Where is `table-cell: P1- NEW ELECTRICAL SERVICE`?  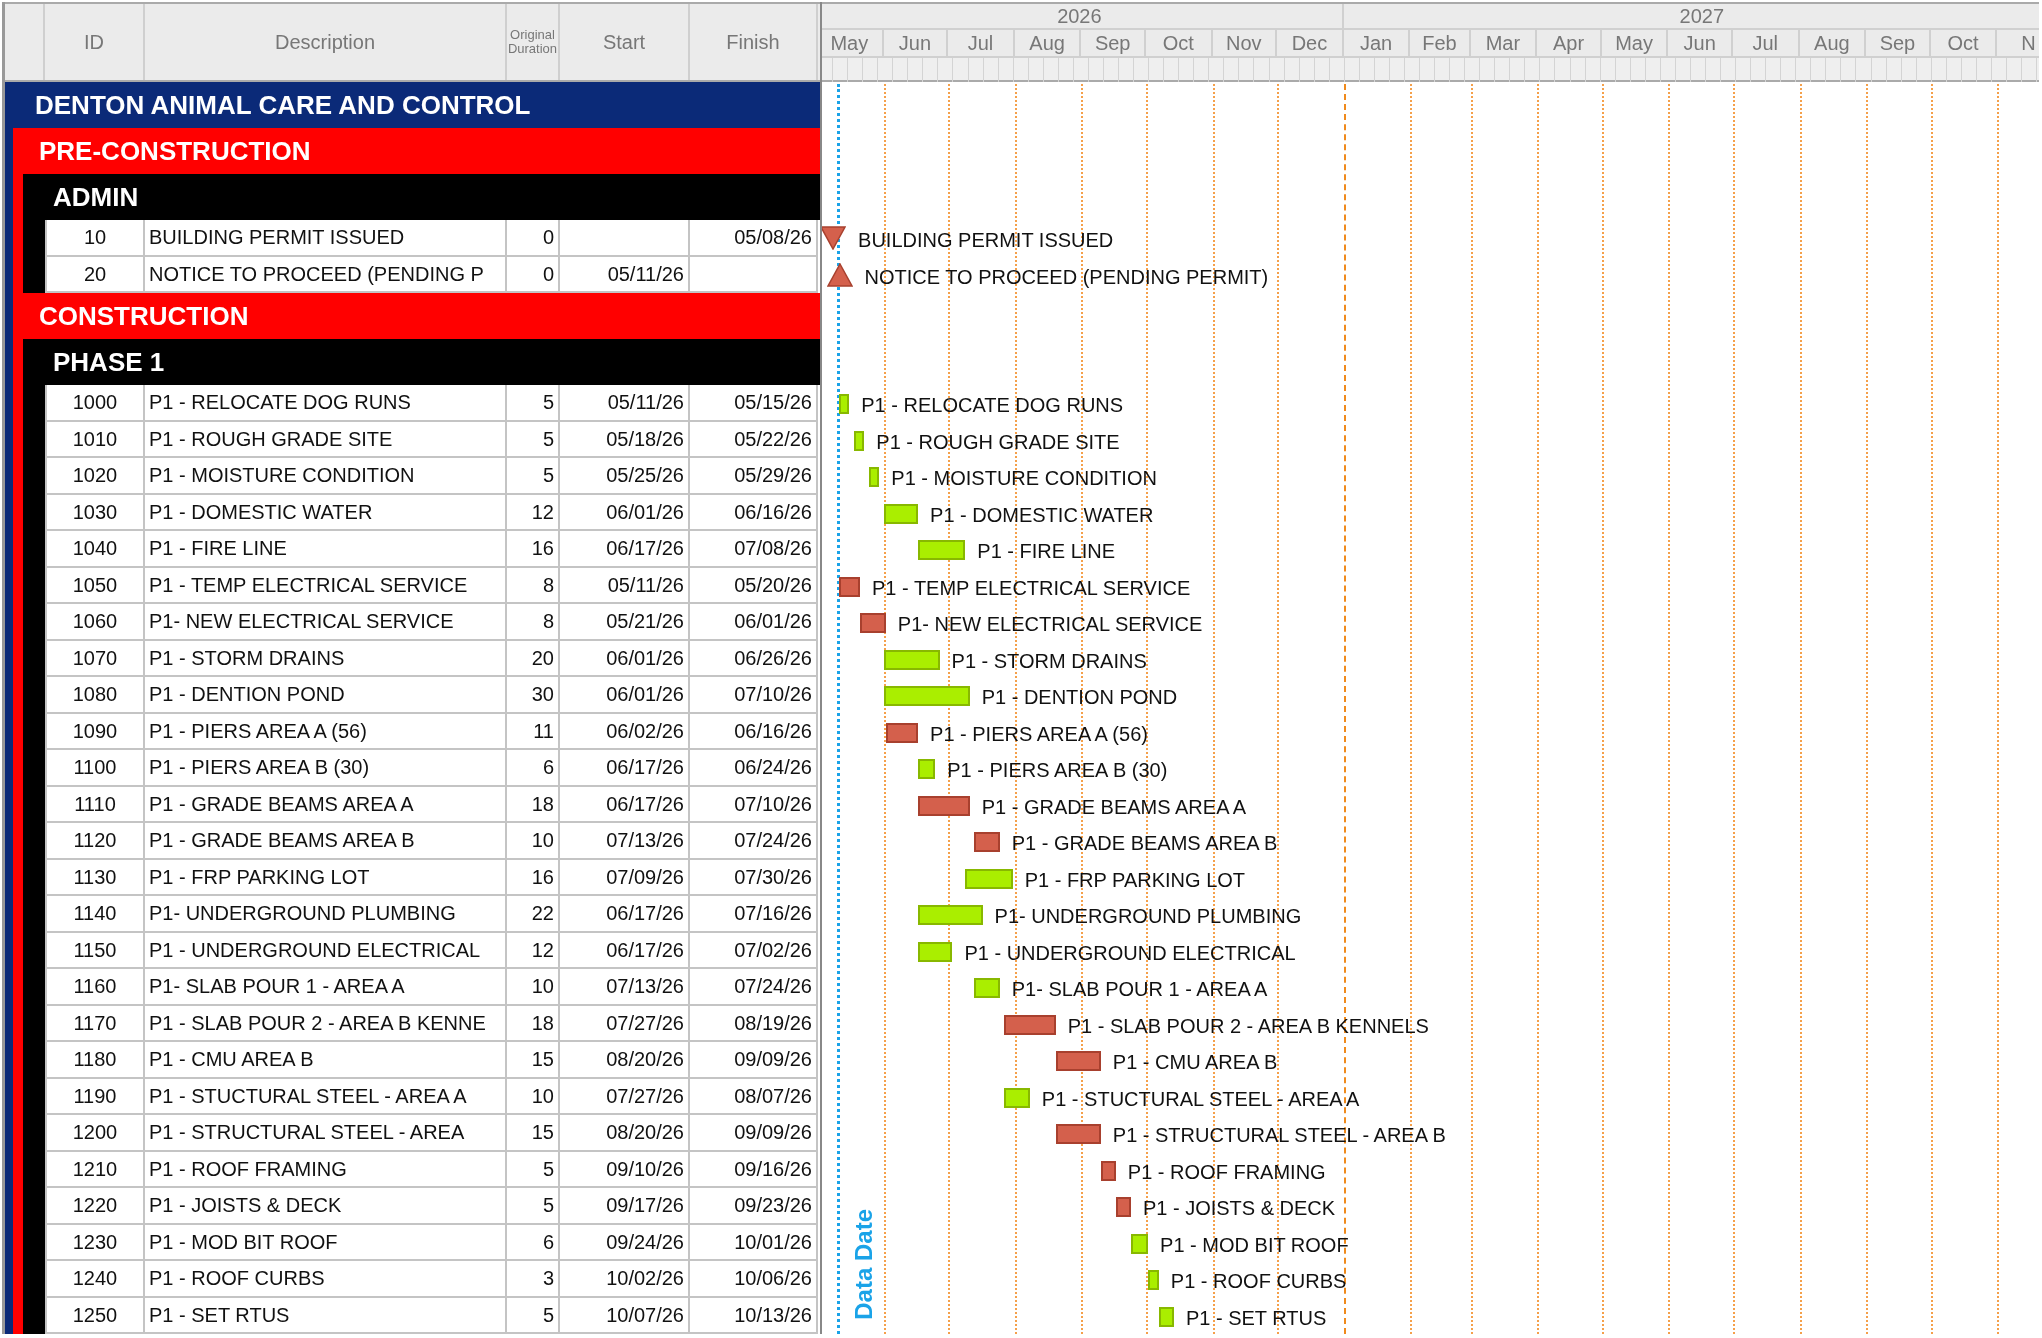
table-cell: P1- NEW ELECTRICAL SERVICE is located at coordinates (326, 622).